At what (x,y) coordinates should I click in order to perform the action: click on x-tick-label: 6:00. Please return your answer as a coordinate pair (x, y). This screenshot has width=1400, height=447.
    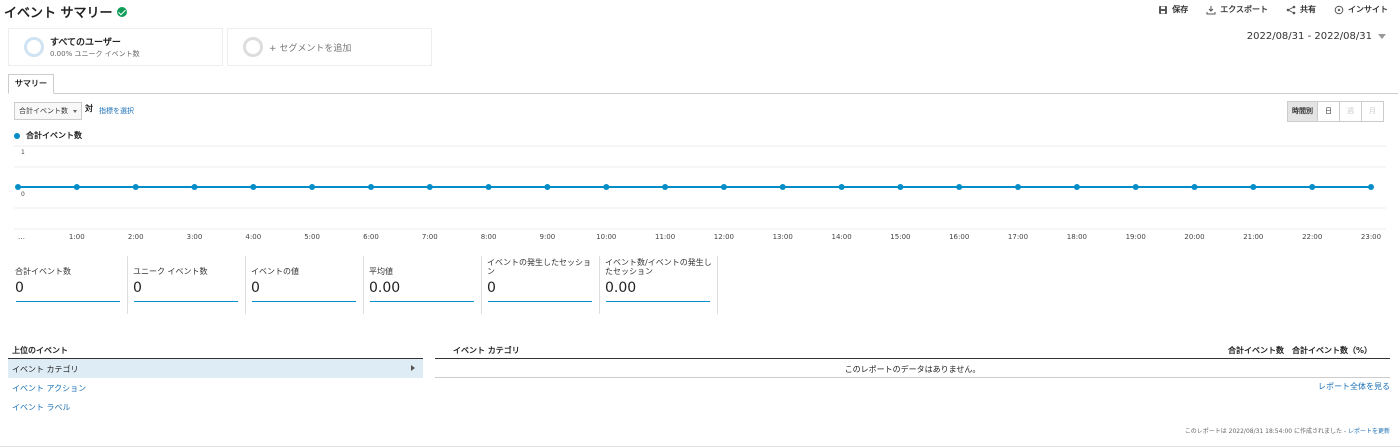
    Looking at the image, I should click on (371, 237).